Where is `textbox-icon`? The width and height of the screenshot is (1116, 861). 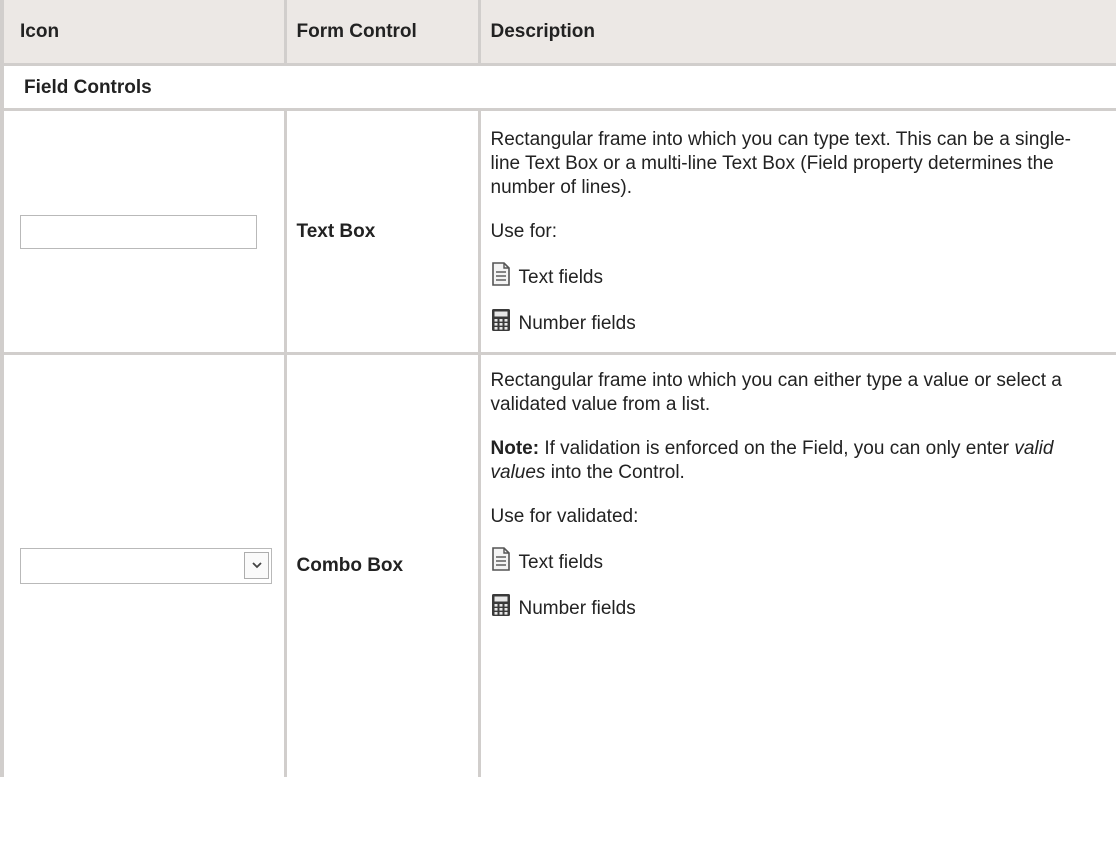 textbox-icon is located at coordinates (138, 231).